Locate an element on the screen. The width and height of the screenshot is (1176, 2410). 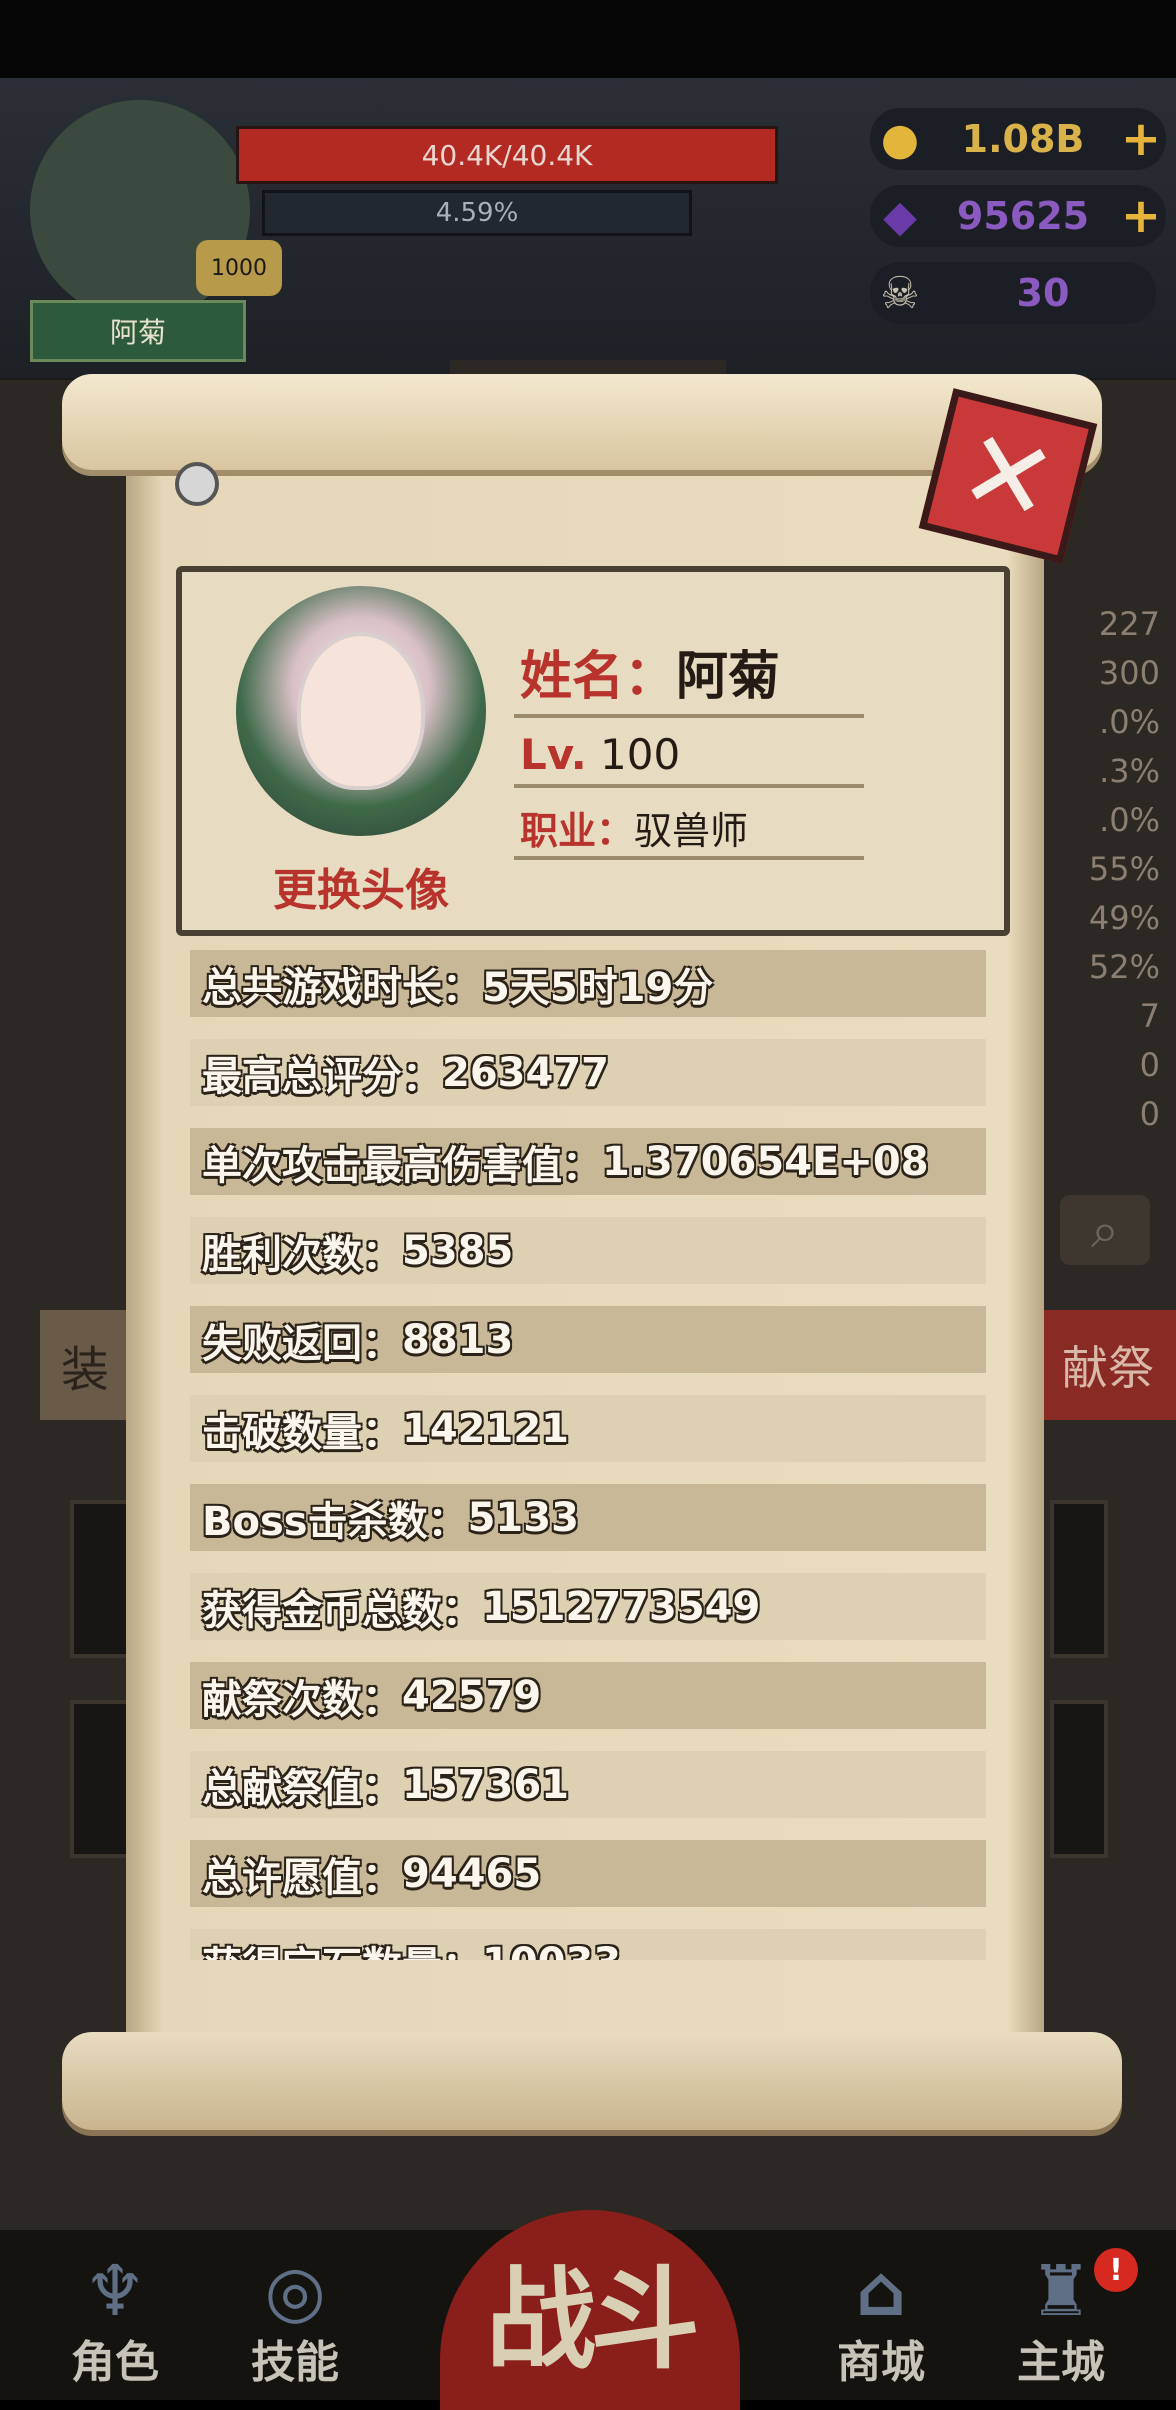
crystal-icon: ◆ is located at coordinates (900, 216).